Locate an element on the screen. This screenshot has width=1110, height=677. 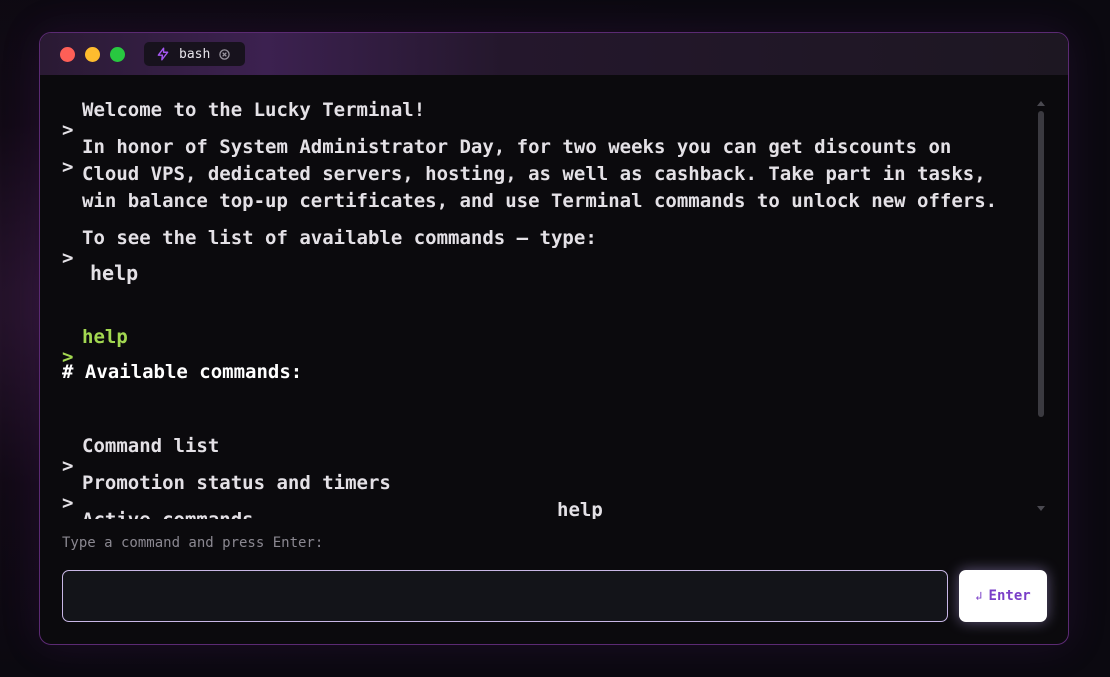
title-bar: bash is located at coordinates (554, 54).